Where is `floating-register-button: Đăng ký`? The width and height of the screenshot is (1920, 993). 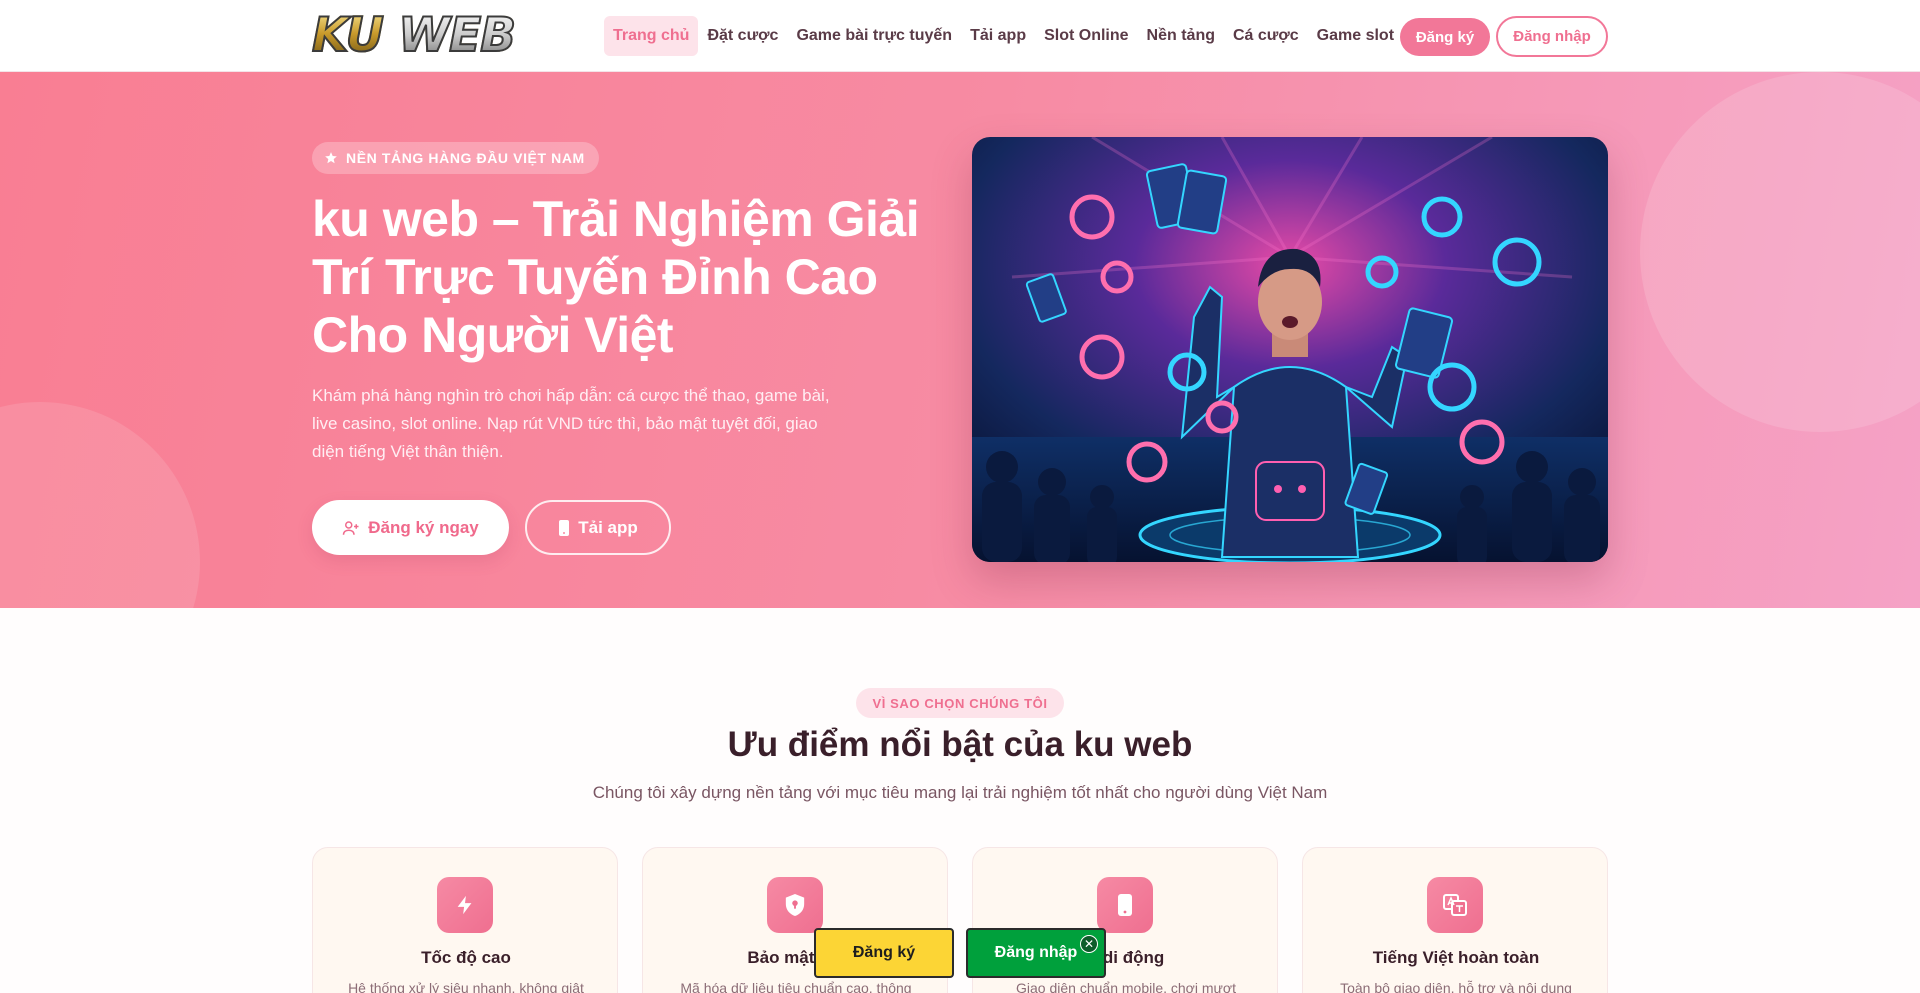
floating-register-button: Đăng ký is located at coordinates (884, 953).